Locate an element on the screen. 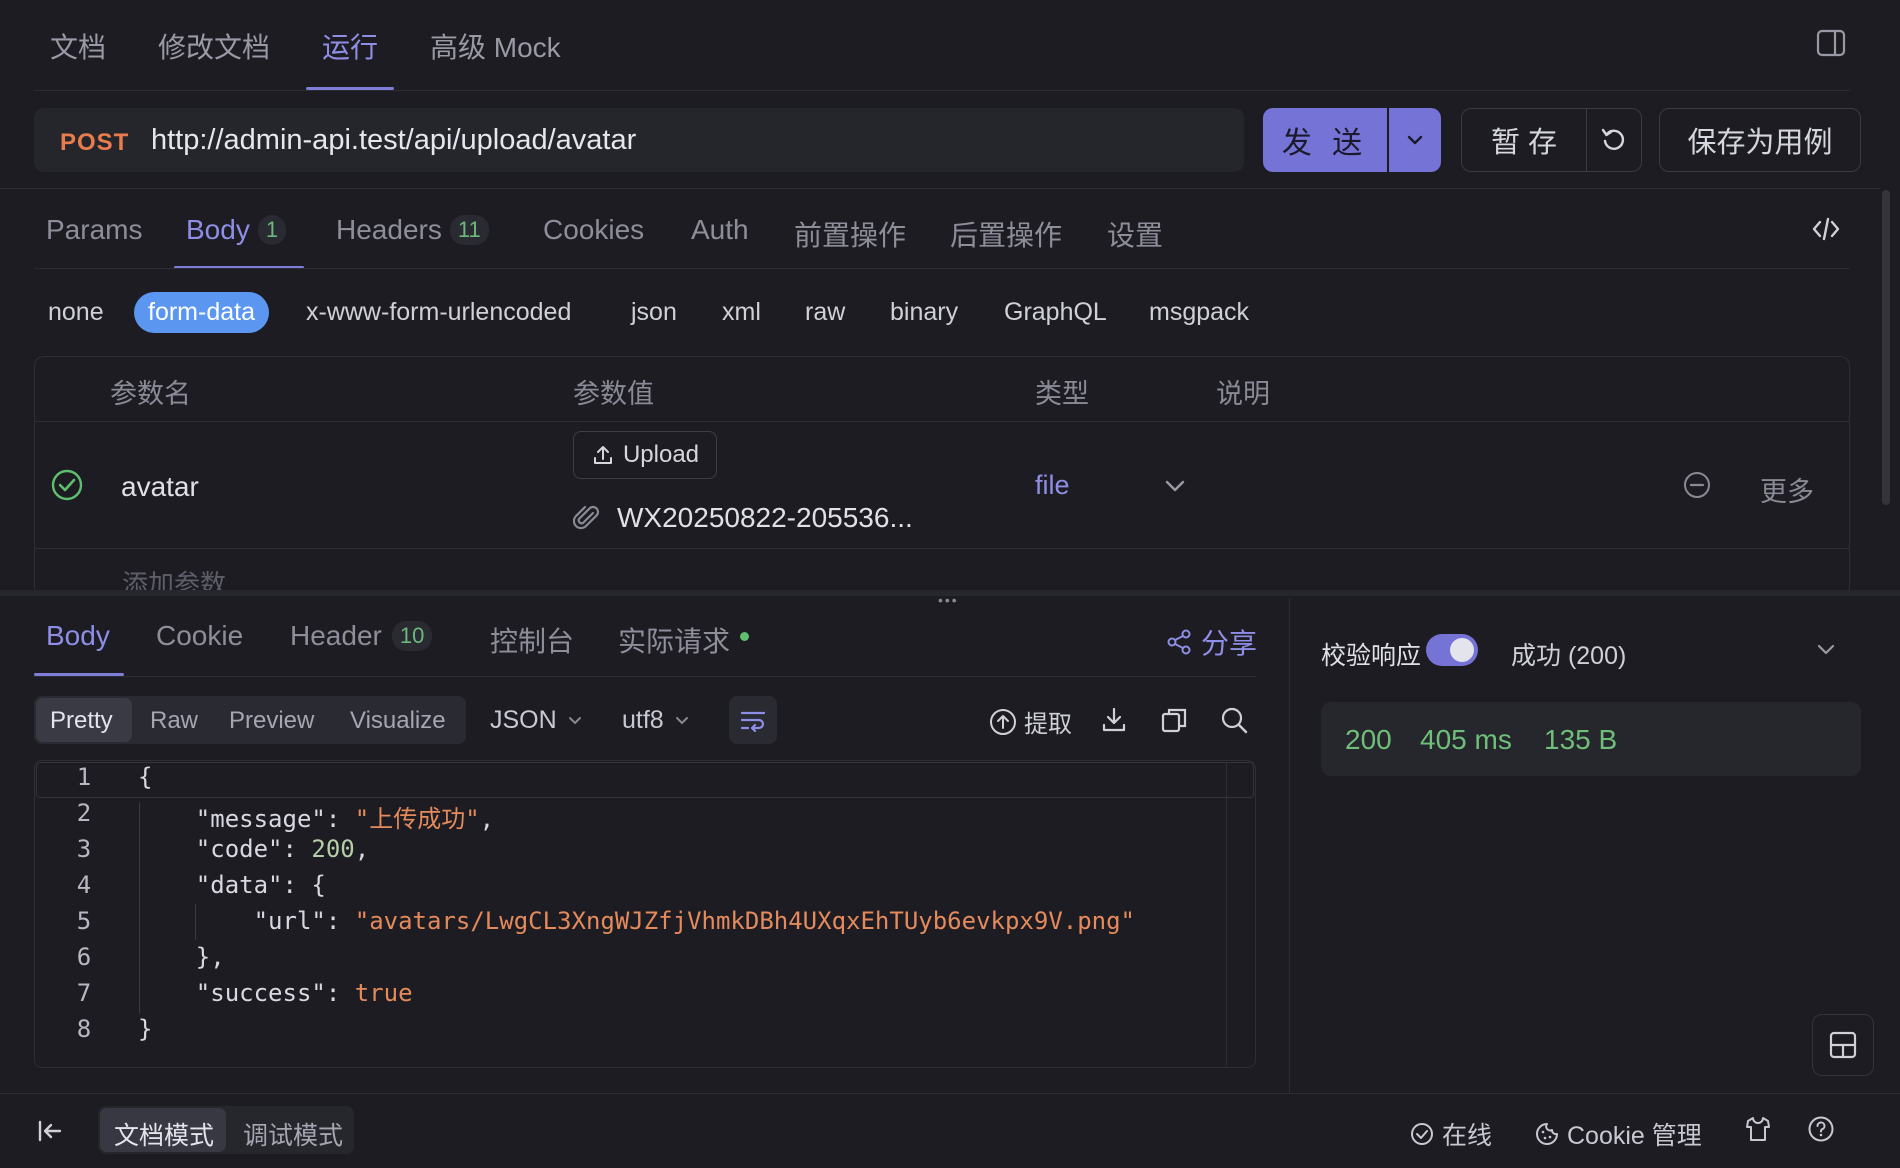 The height and width of the screenshot is (1168, 1900). view-mode-raw: Raw is located at coordinates (174, 721).